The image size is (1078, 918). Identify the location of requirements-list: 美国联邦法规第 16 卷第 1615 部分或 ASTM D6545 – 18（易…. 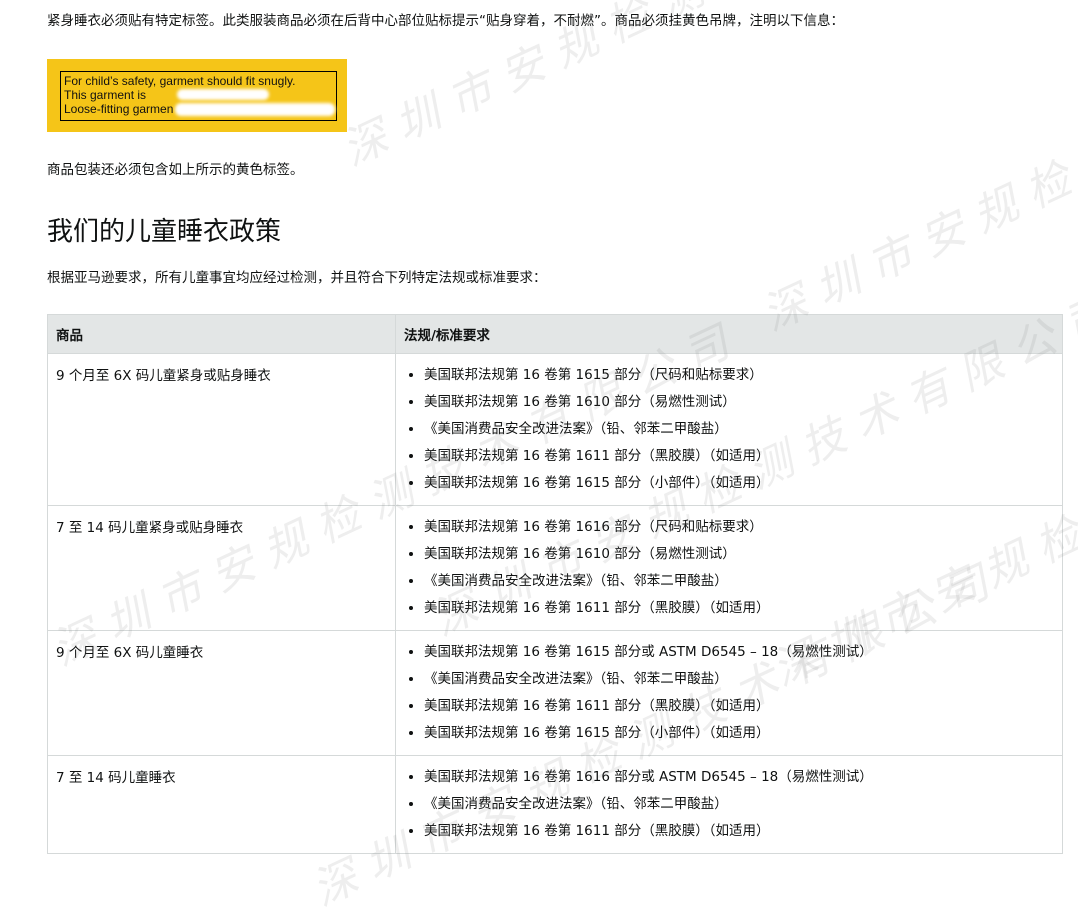
(729, 693).